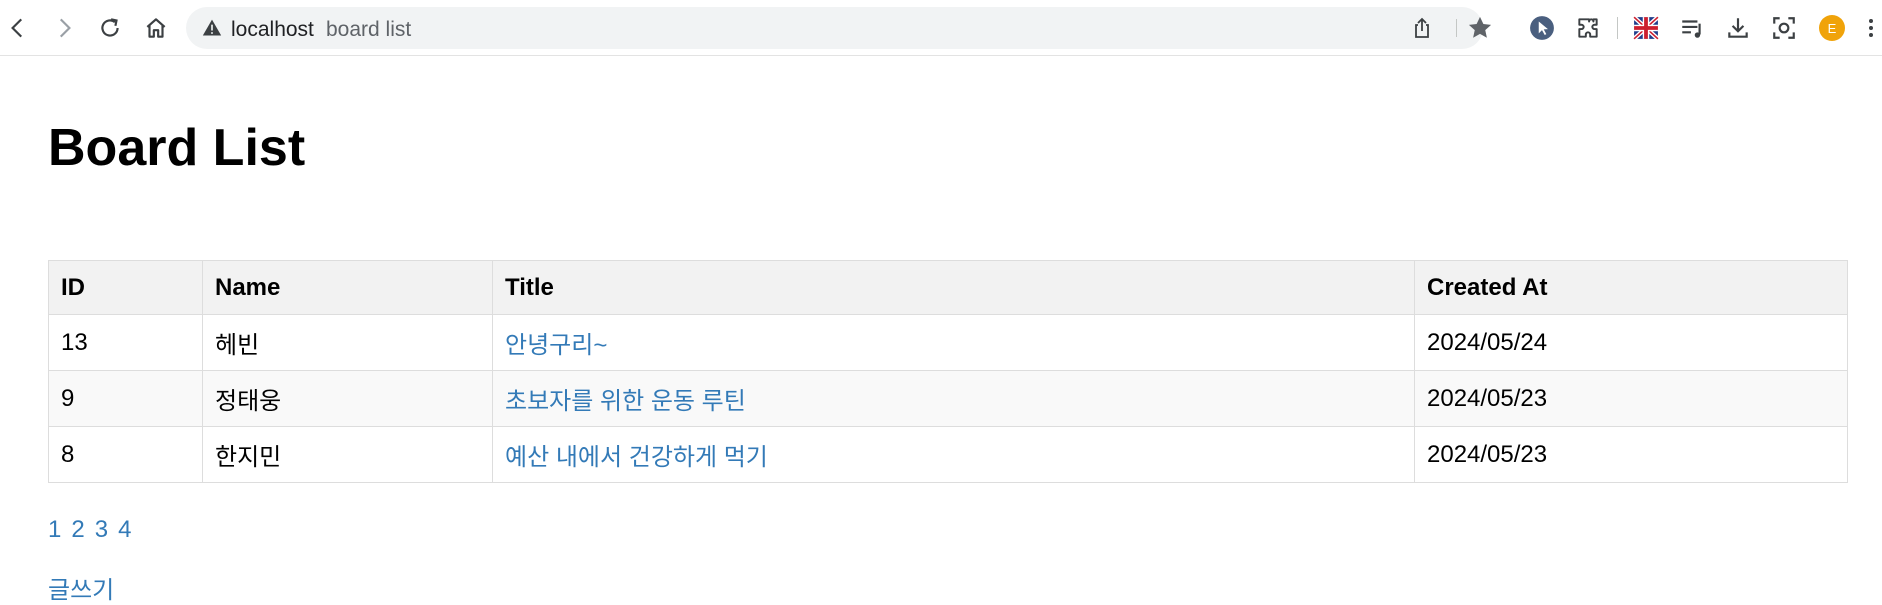  What do you see at coordinates (953, 454) in the screenshot?
I see `cell-title: 예산 내에서 건강하게 먹기` at bounding box center [953, 454].